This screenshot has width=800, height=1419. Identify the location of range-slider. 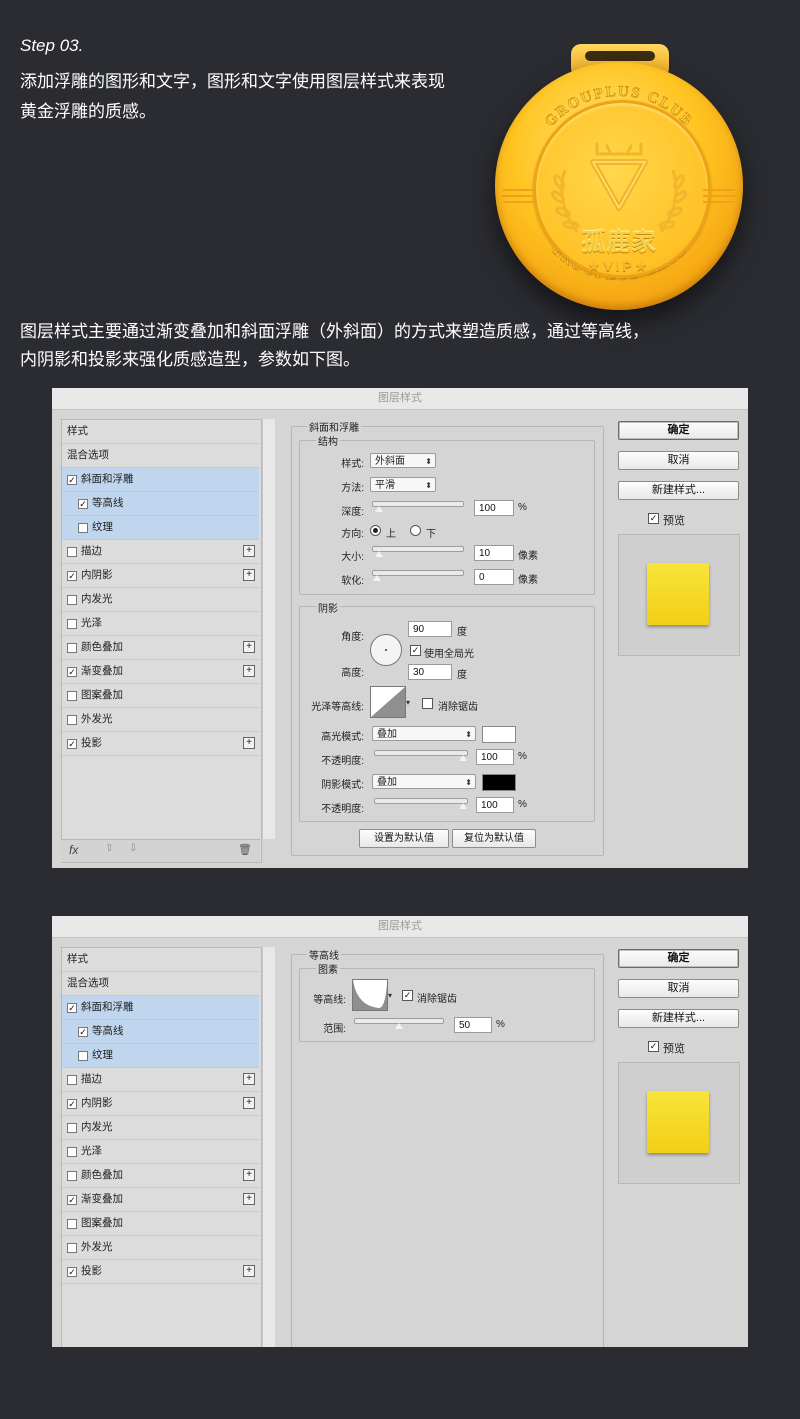
(399, 1024).